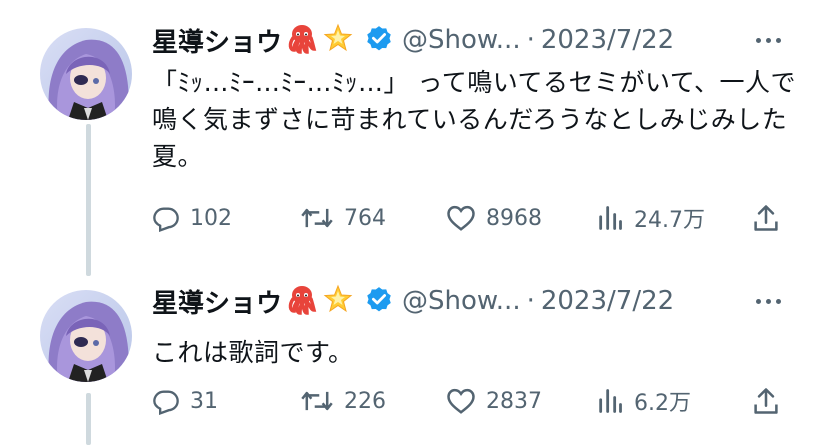 The width and height of the screenshot is (828, 445). What do you see at coordinates (669, 220) in the screenshot?
I see `views-count: 24.7万` at bounding box center [669, 220].